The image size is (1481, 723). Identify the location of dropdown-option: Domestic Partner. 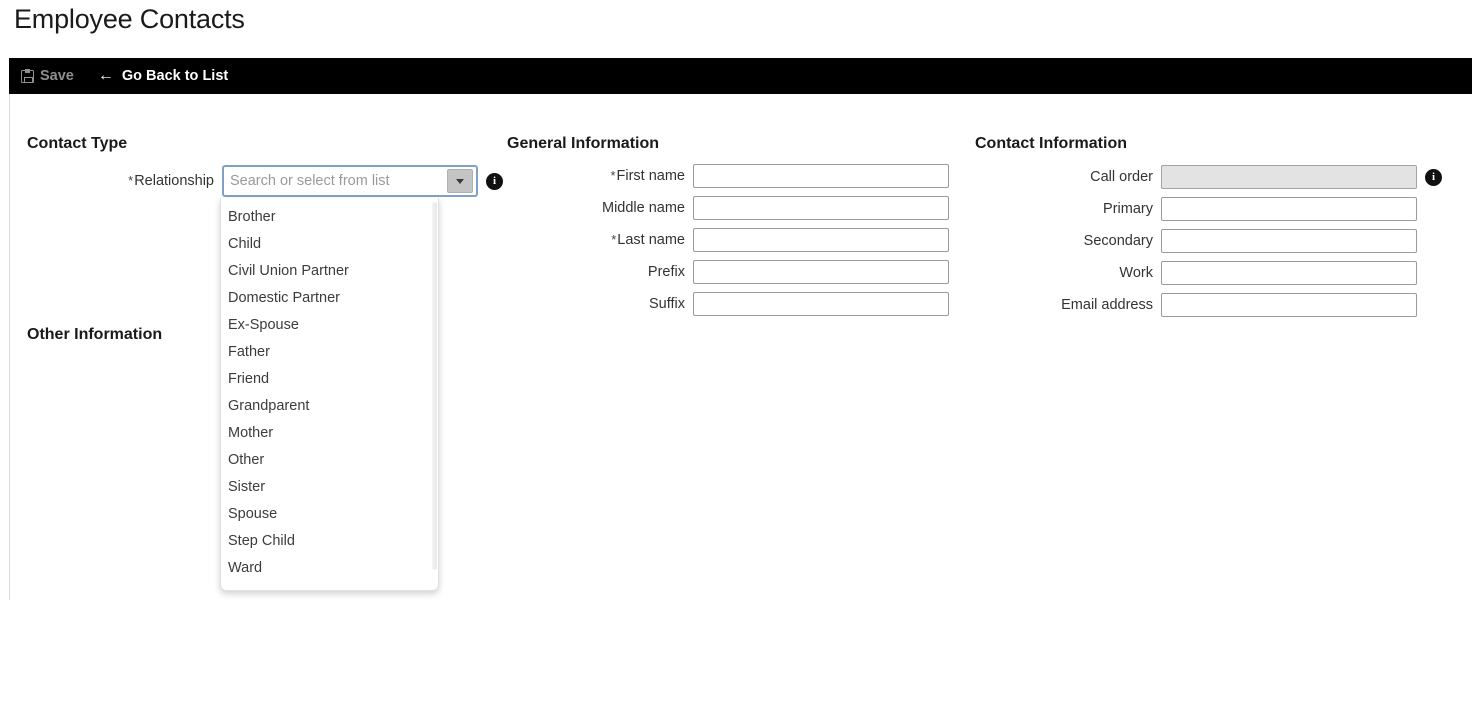
(329, 298).